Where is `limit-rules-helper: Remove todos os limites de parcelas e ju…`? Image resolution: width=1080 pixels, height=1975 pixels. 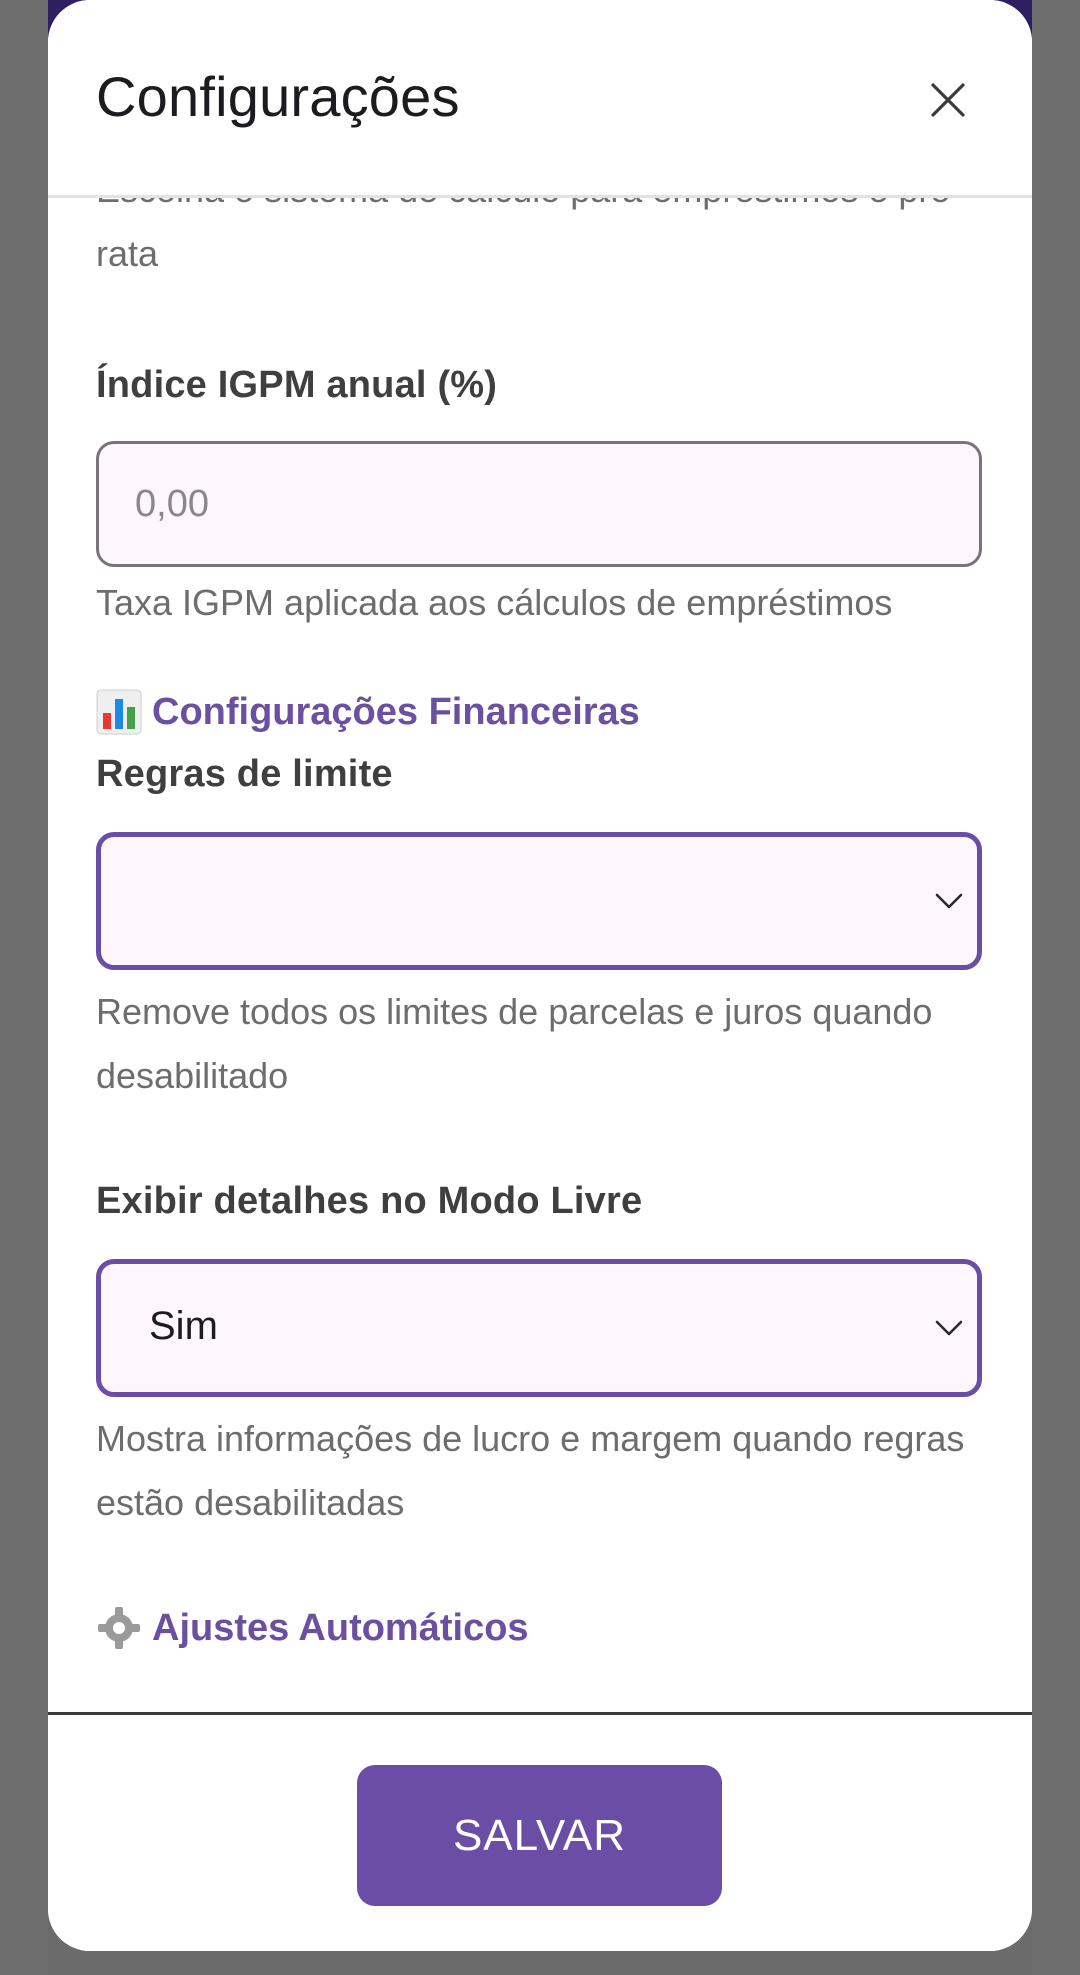 limit-rules-helper: Remove todos os limites de parcelas e ju… is located at coordinates (514, 1043).